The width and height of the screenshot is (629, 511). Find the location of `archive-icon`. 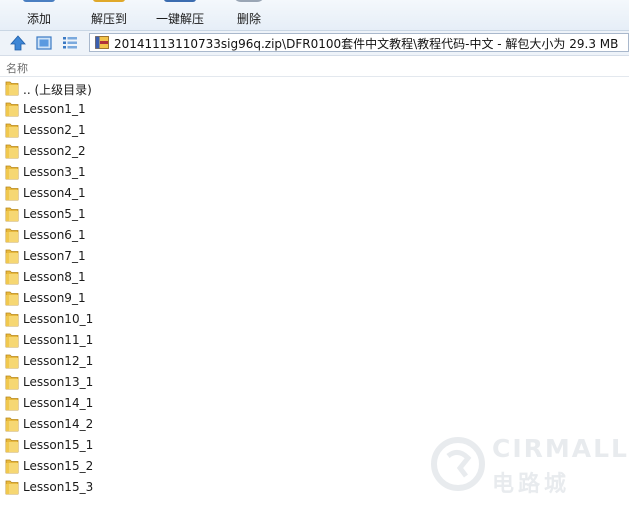

archive-icon is located at coordinates (102, 42).